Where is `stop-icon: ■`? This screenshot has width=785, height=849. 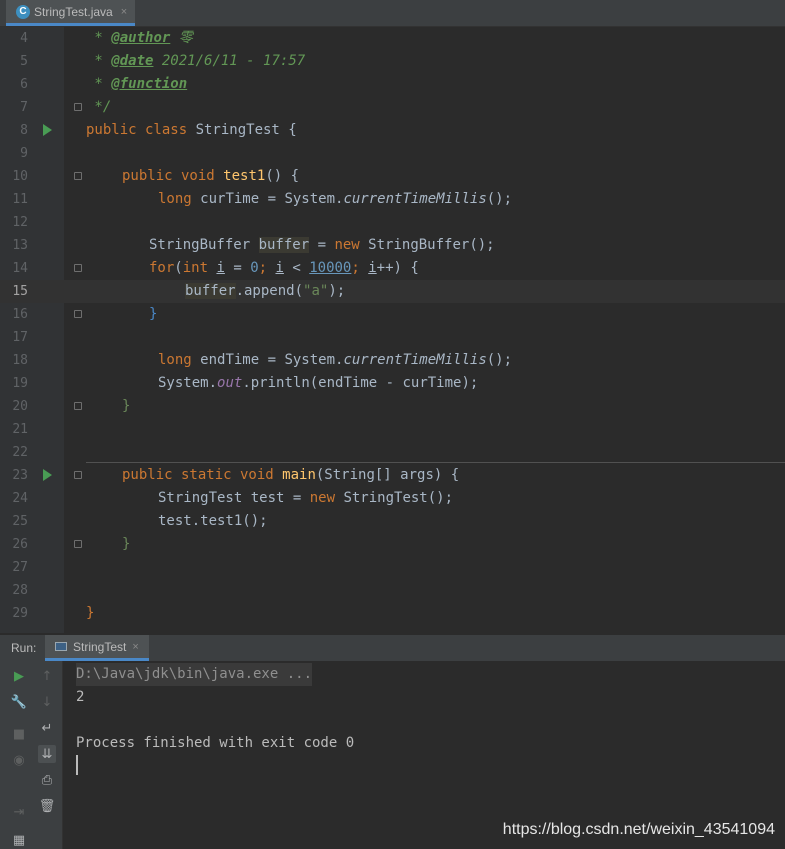
stop-icon: ■ is located at coordinates (19, 734).